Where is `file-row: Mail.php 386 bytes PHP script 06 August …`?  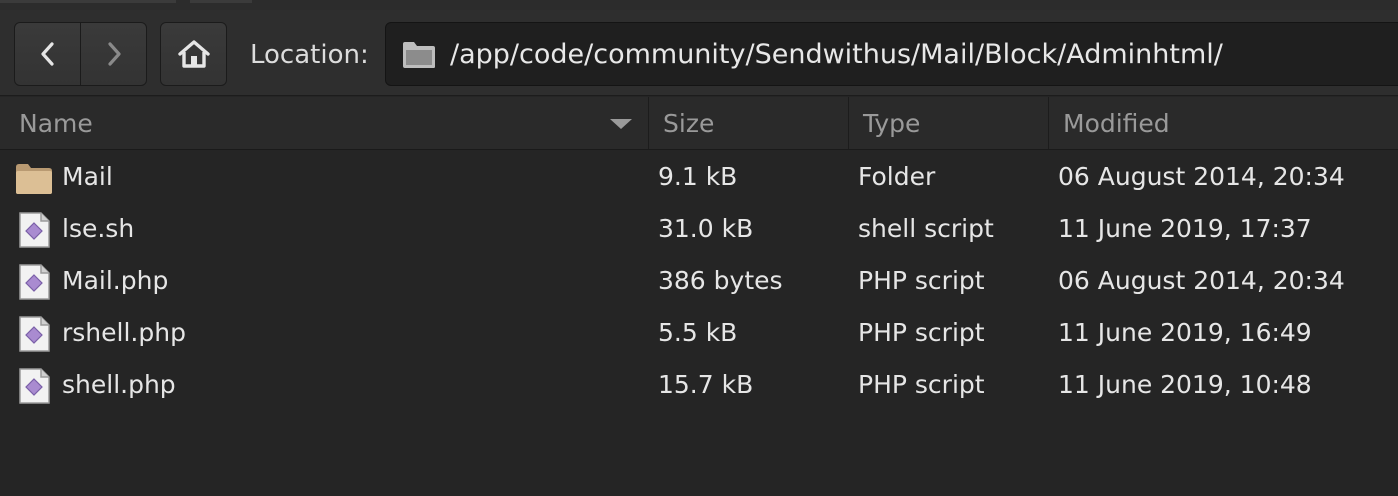
file-row: Mail.php 386 bytes PHP script 06 August … is located at coordinates (699, 282).